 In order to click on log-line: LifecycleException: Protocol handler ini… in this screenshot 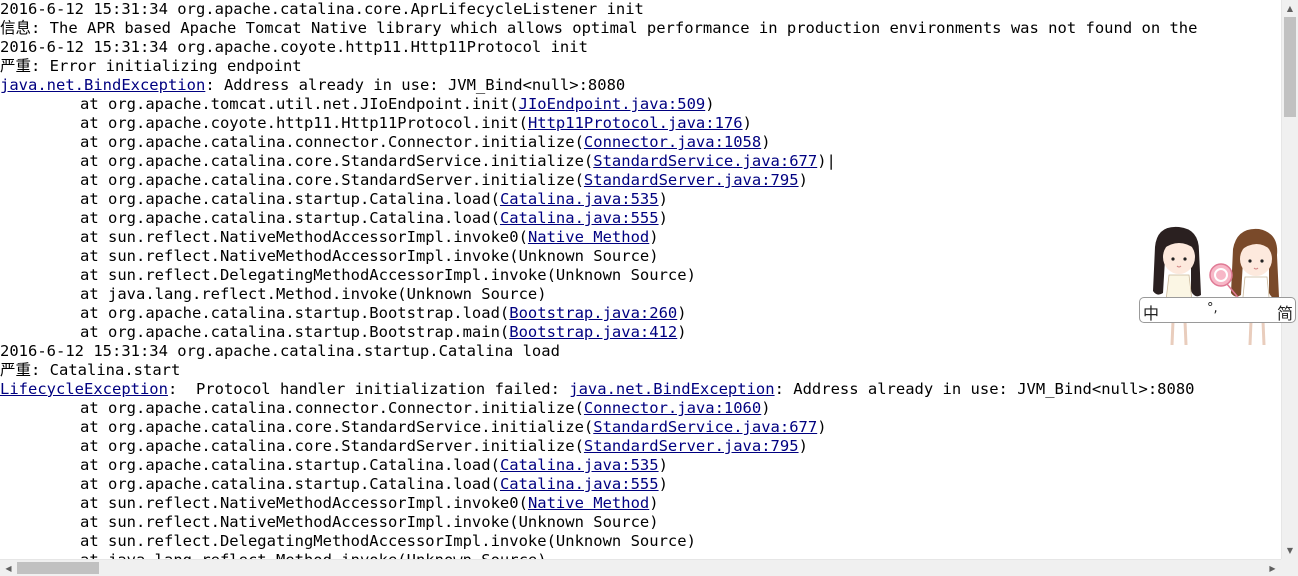, I will do `click(640, 389)`.